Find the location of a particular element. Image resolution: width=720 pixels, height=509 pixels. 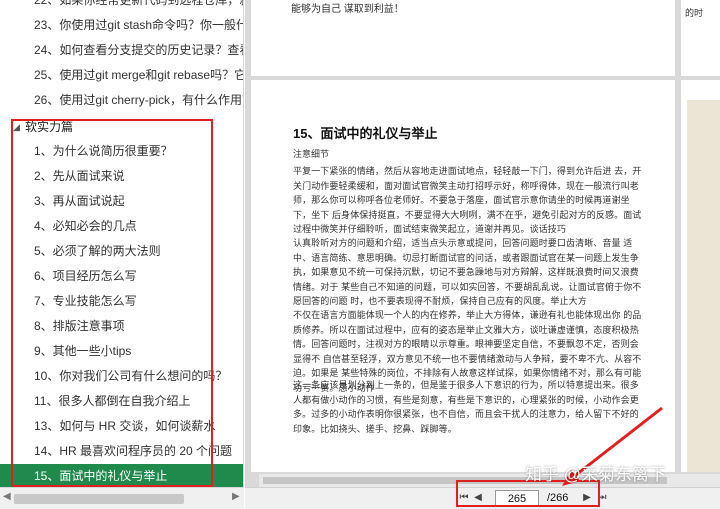

scroll-left-icon: ◀ is located at coordinates (7, 496).